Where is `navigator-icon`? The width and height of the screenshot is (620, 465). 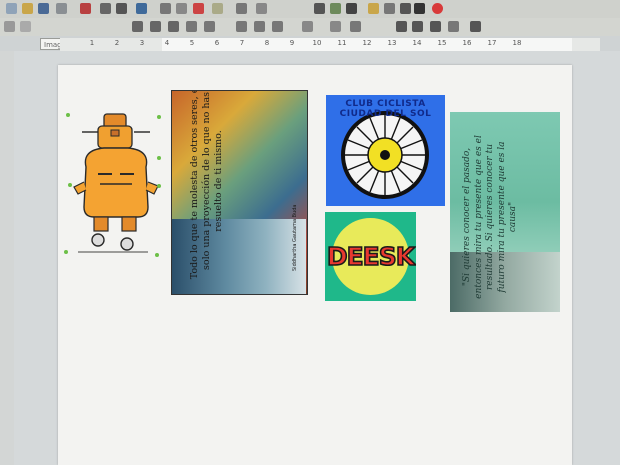
navigator-icon is located at coordinates (9, 26).